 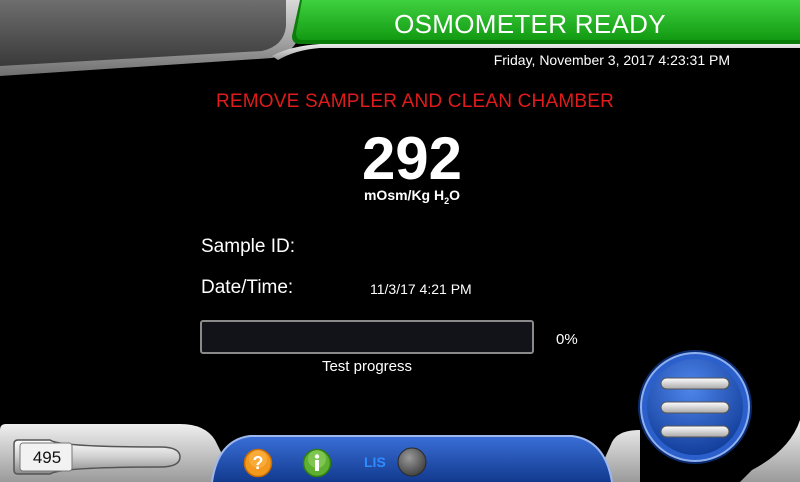 I want to click on result-unit-tail: O, so click(x=455, y=195).